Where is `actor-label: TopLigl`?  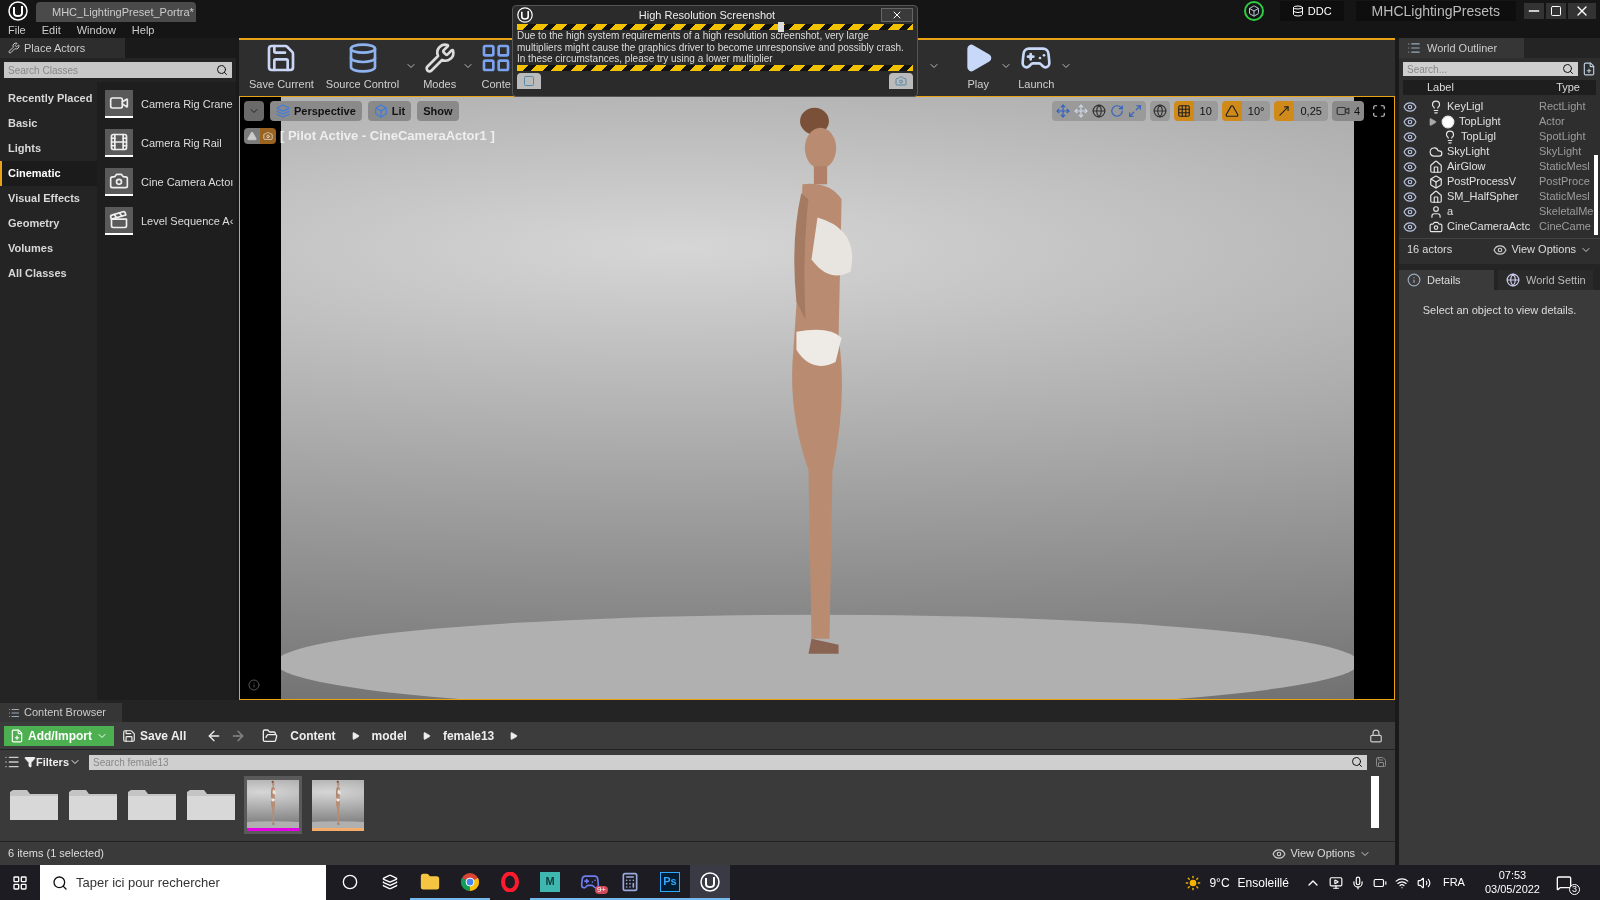 actor-label: TopLigl is located at coordinates (1478, 136).